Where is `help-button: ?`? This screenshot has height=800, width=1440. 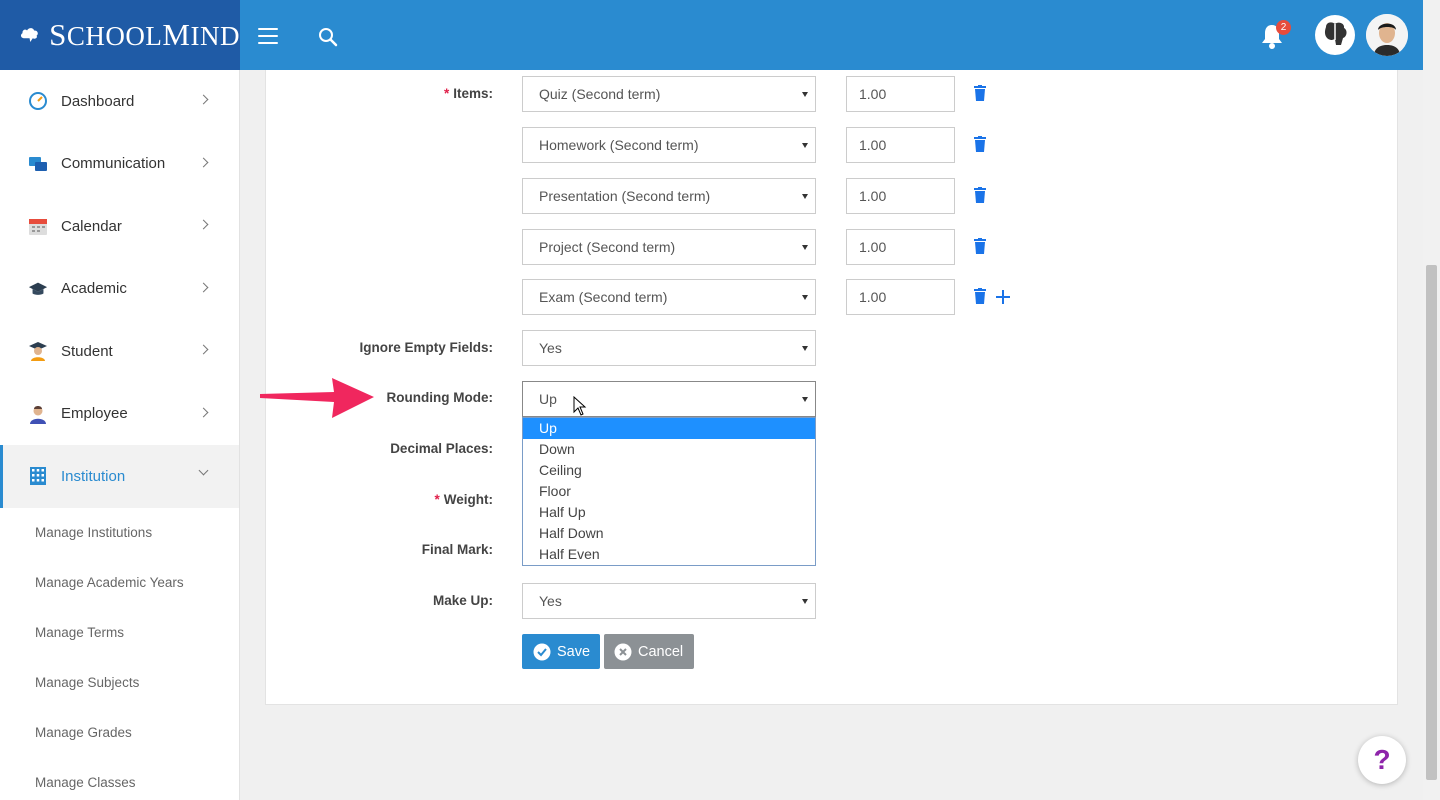
help-button: ? is located at coordinates (1382, 760).